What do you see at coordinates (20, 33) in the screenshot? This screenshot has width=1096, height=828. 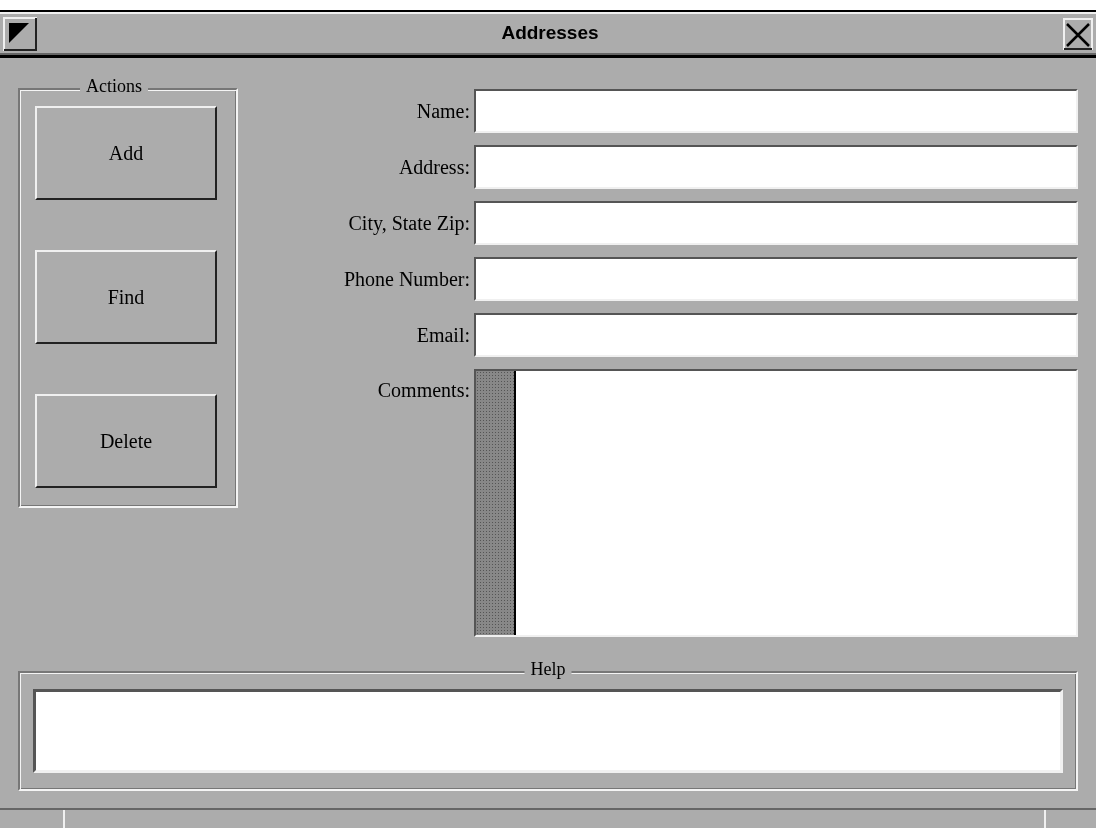 I see `window-menu-icon` at bounding box center [20, 33].